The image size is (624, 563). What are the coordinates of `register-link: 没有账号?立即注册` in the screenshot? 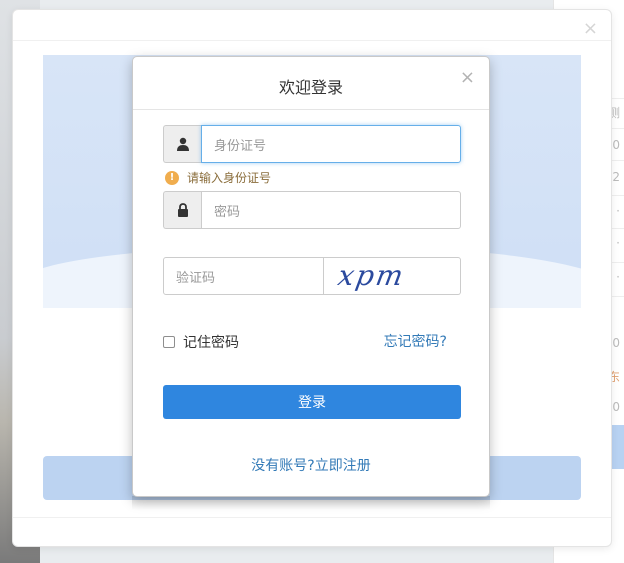 It's located at (311, 465).